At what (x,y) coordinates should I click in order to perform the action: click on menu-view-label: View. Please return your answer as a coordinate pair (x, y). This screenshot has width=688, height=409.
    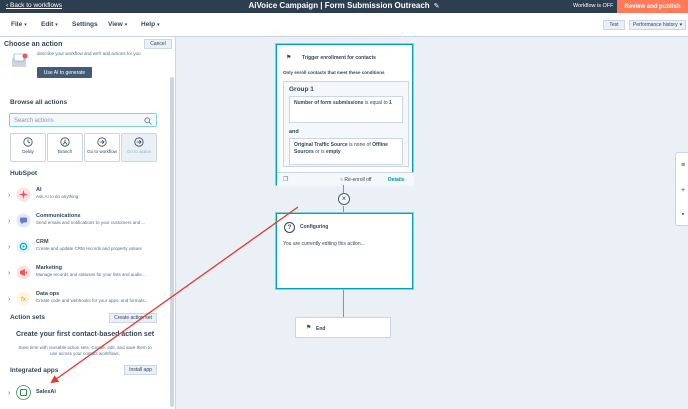
    Looking at the image, I should click on (115, 24).